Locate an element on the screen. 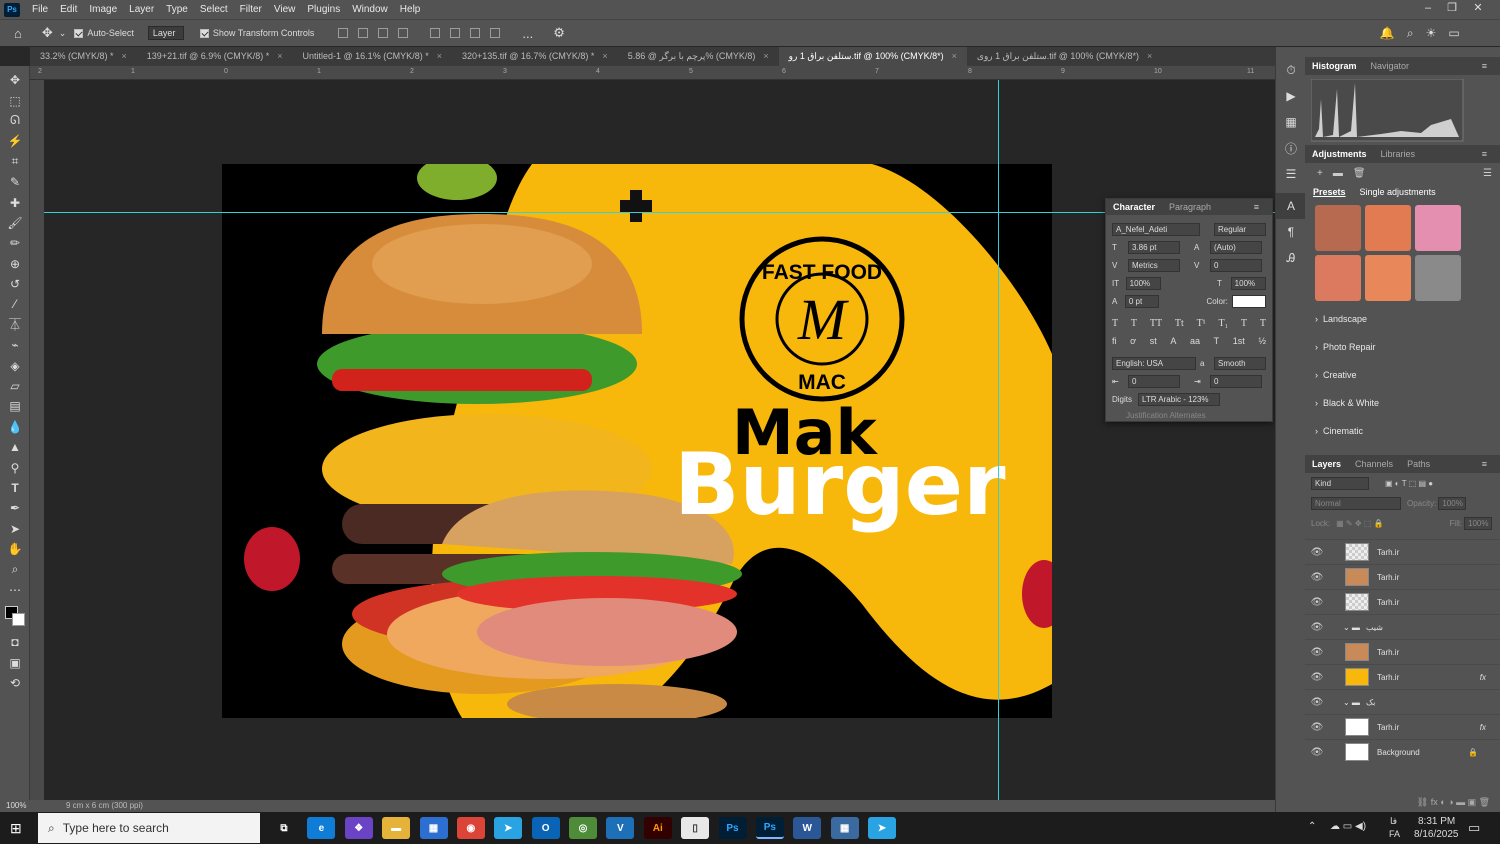 This screenshot has width=1500, height=844. preset-thumbnail is located at coordinates (1438, 278).